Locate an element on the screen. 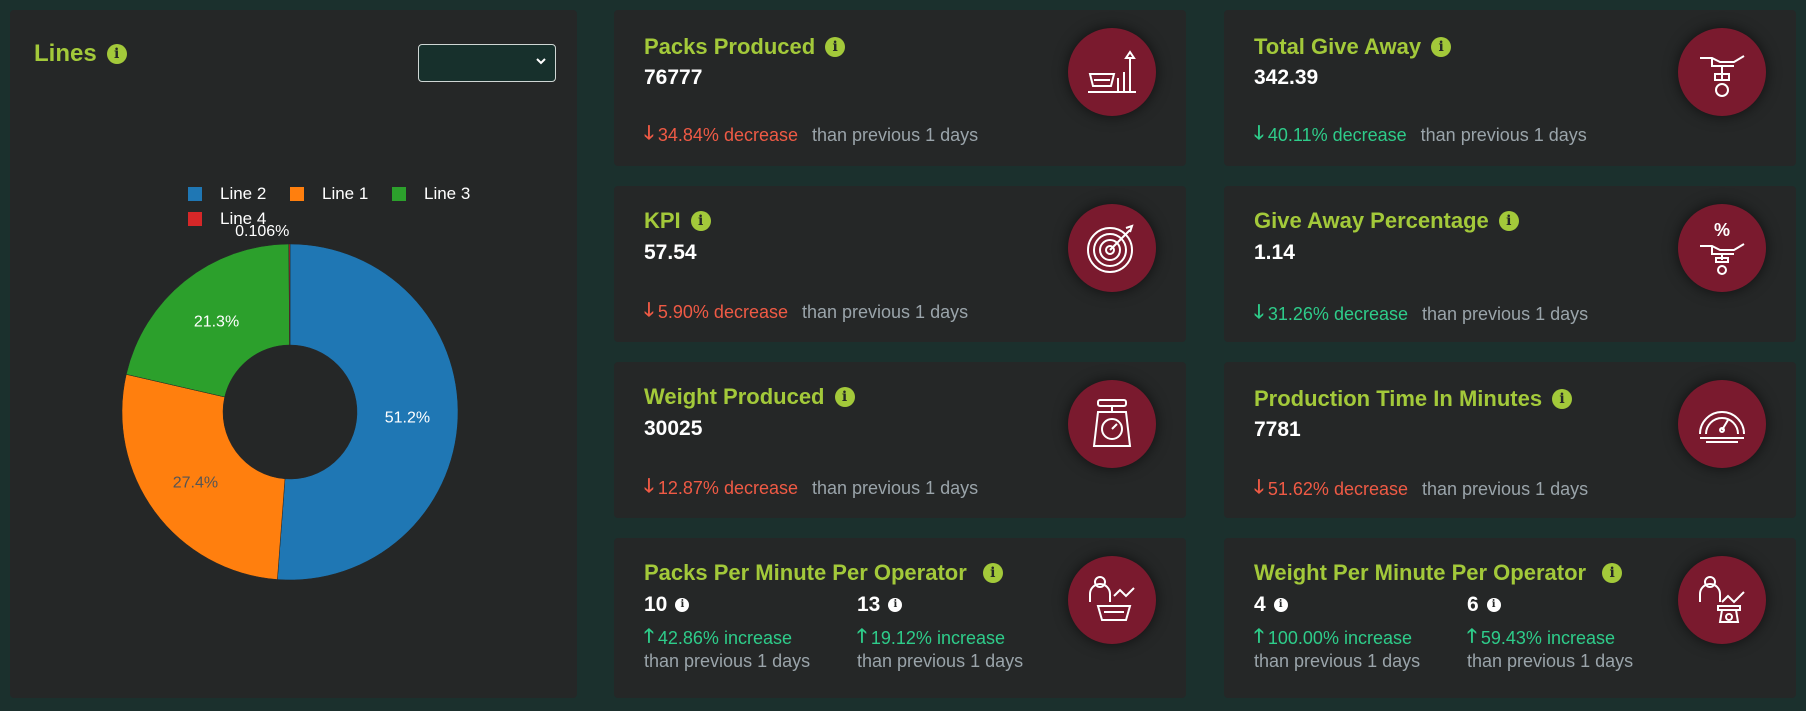 The image size is (1806, 711). change-text: 19.12% increase is located at coordinates (937, 637).